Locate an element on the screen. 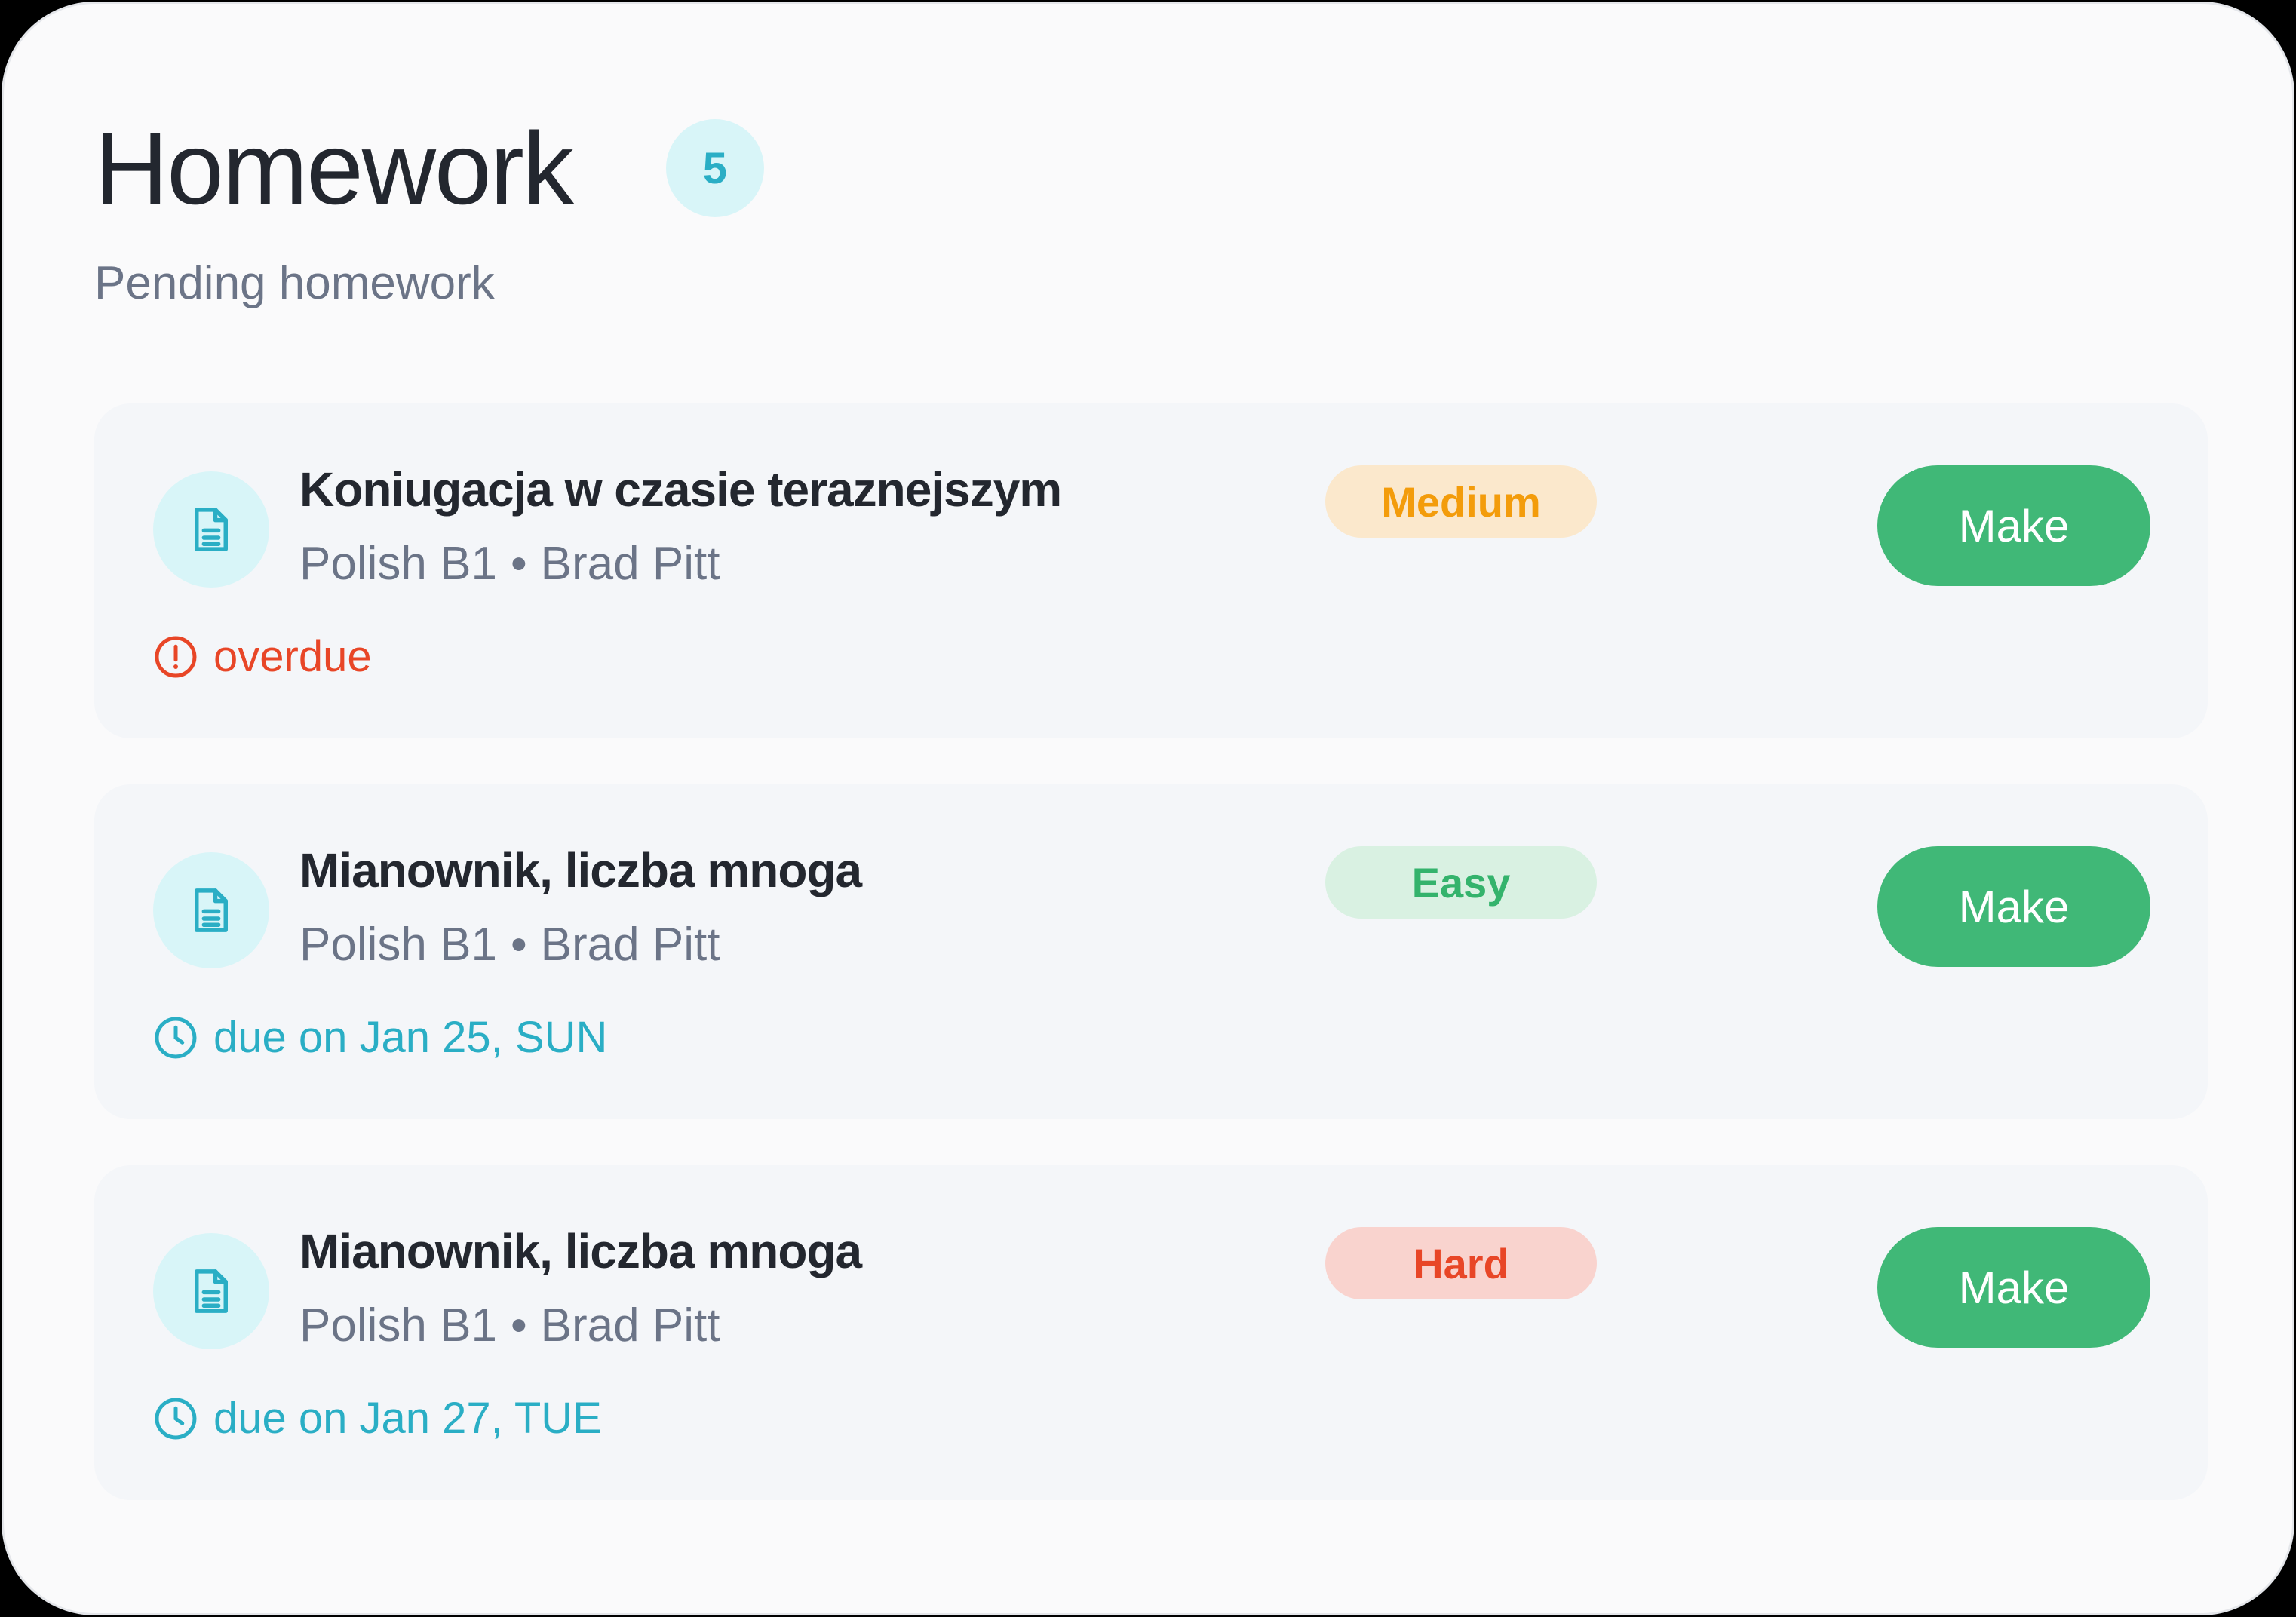 Image resolution: width=2296 pixels, height=1617 pixels. status-text: overdue is located at coordinates (293, 656).